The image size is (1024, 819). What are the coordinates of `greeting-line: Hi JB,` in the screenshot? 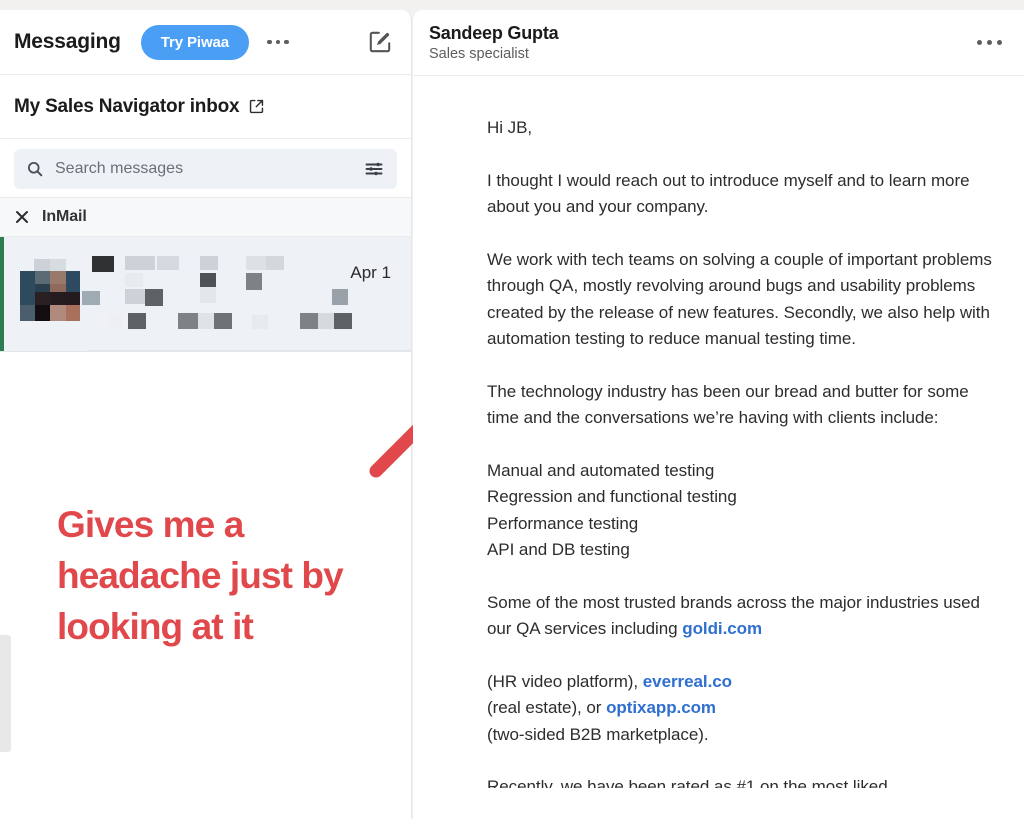 It's located at (510, 127).